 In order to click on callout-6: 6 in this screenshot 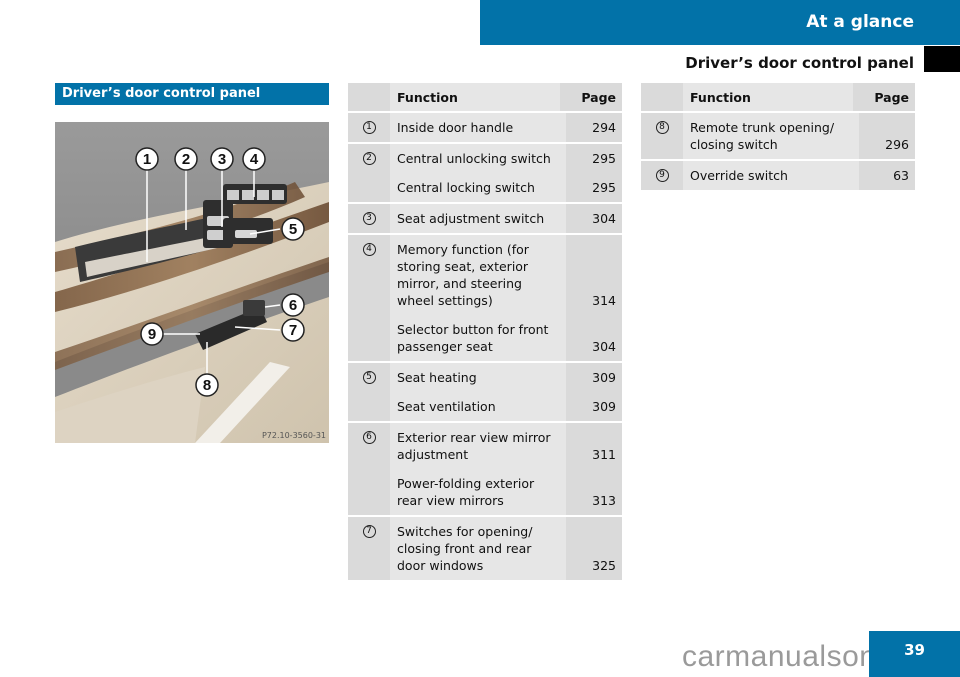, I will do `click(293, 305)`.